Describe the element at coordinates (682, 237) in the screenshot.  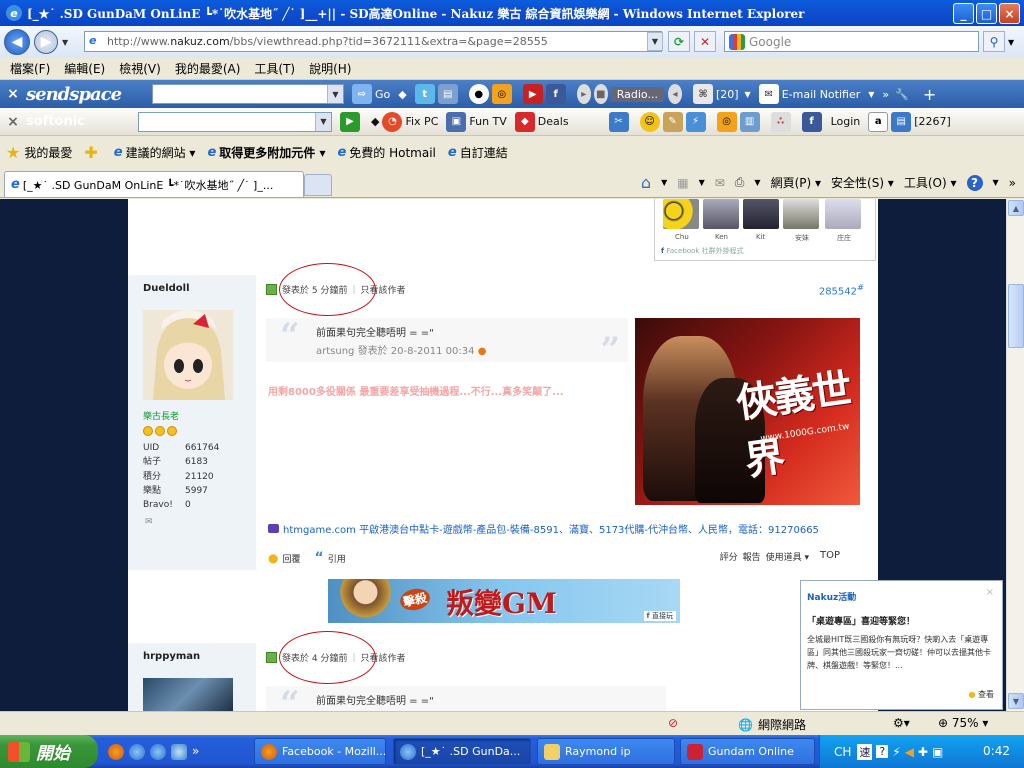
I see `friend-name: Chu` at that location.